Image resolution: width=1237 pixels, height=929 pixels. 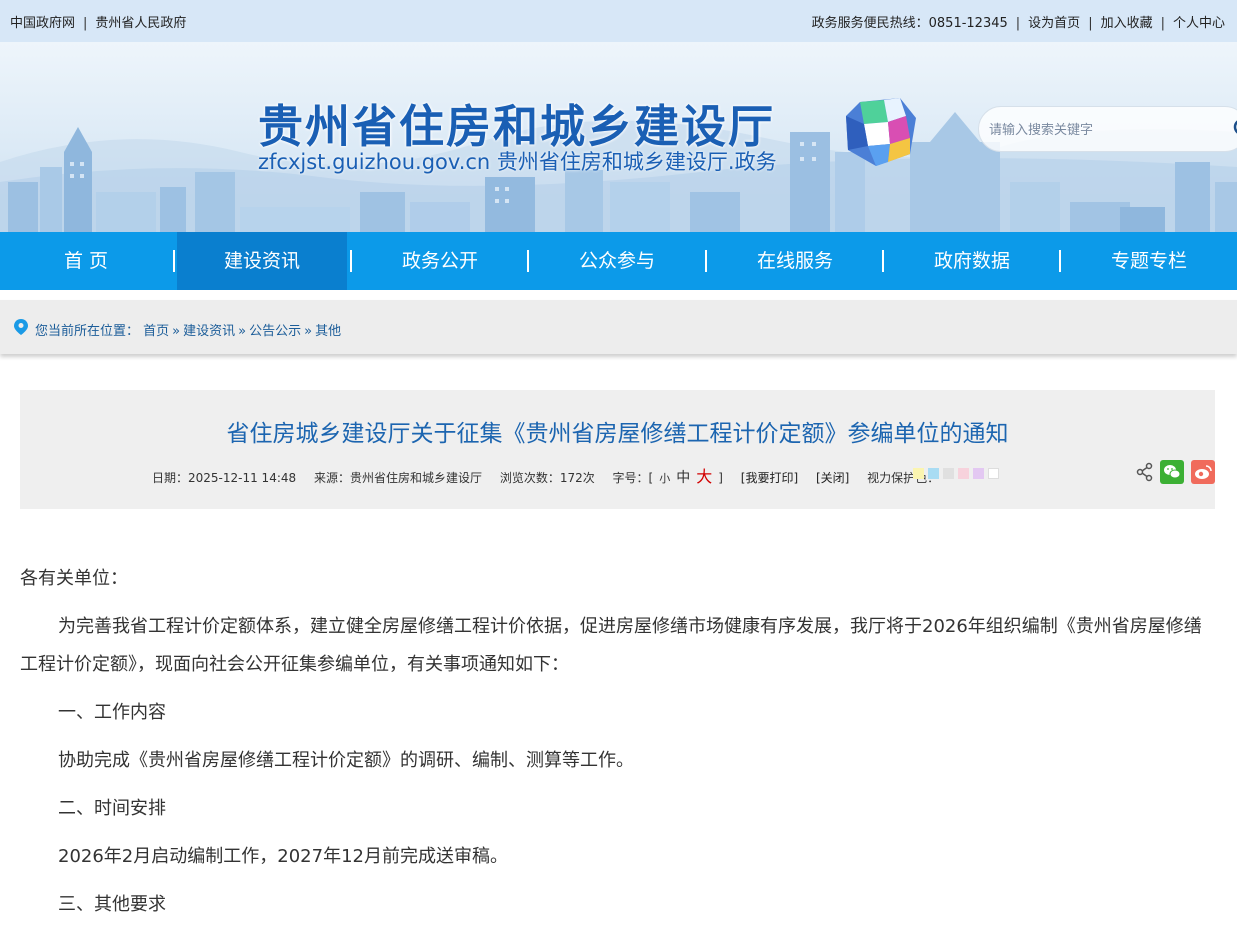 I want to click on content-heading: 二、时间安排, so click(x=112, y=808).